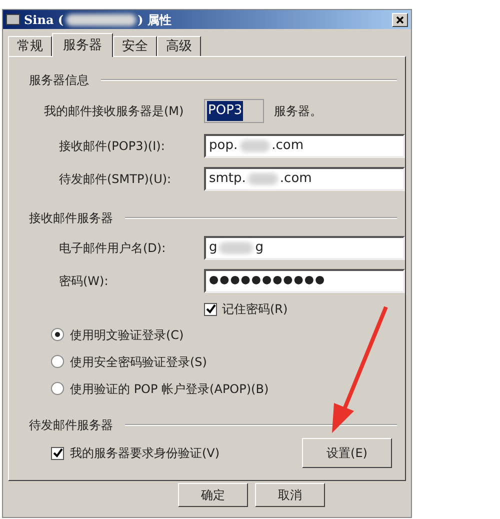  Describe the element at coordinates (179, 46) in the screenshot. I see `tab: 高级` at that location.